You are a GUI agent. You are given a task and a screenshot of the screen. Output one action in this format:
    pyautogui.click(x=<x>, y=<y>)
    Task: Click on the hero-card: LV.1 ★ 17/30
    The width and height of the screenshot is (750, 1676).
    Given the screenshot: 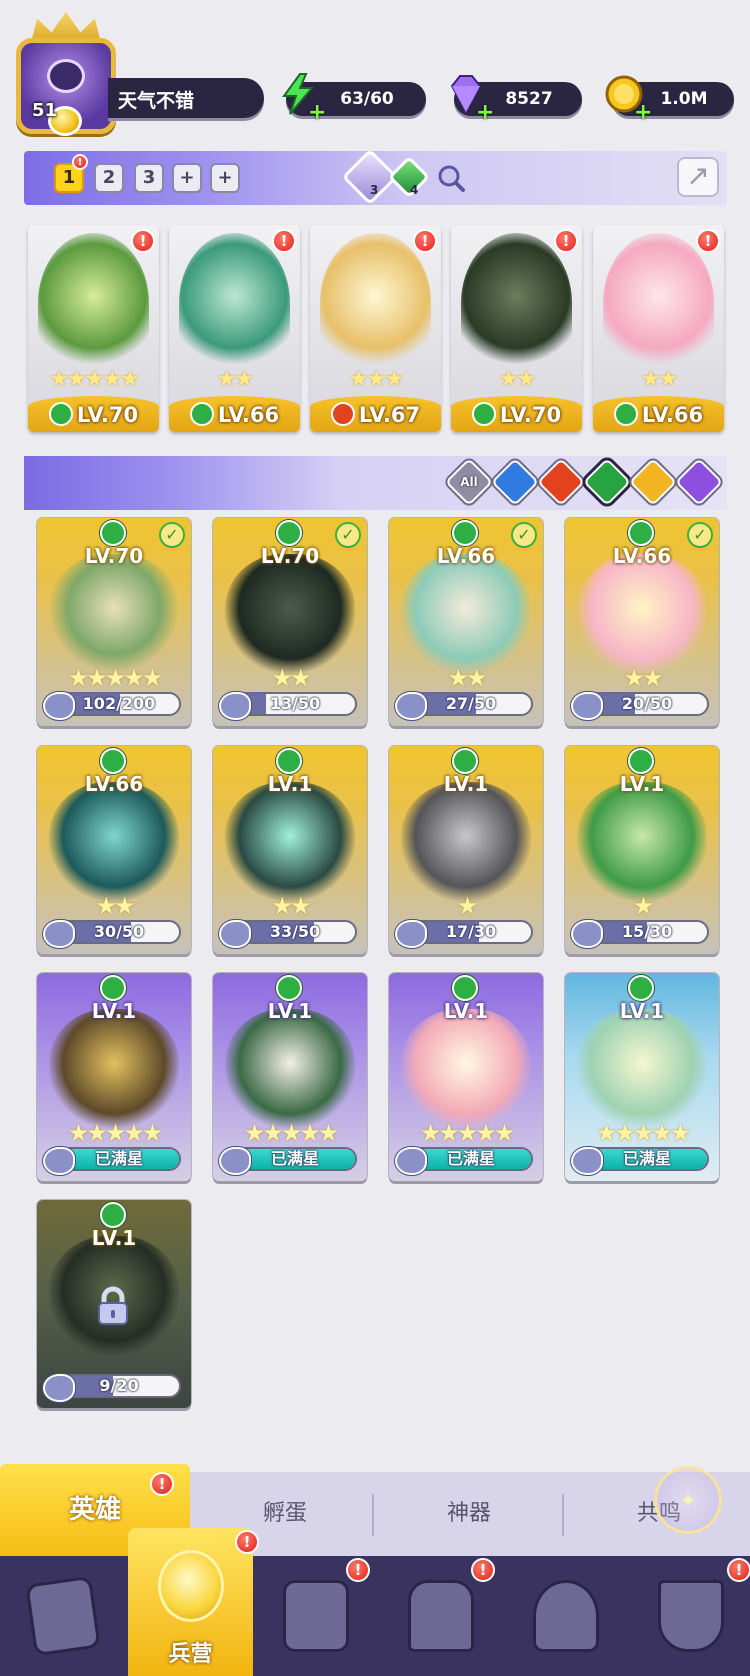 What is the action you would take?
    pyautogui.click(x=466, y=850)
    